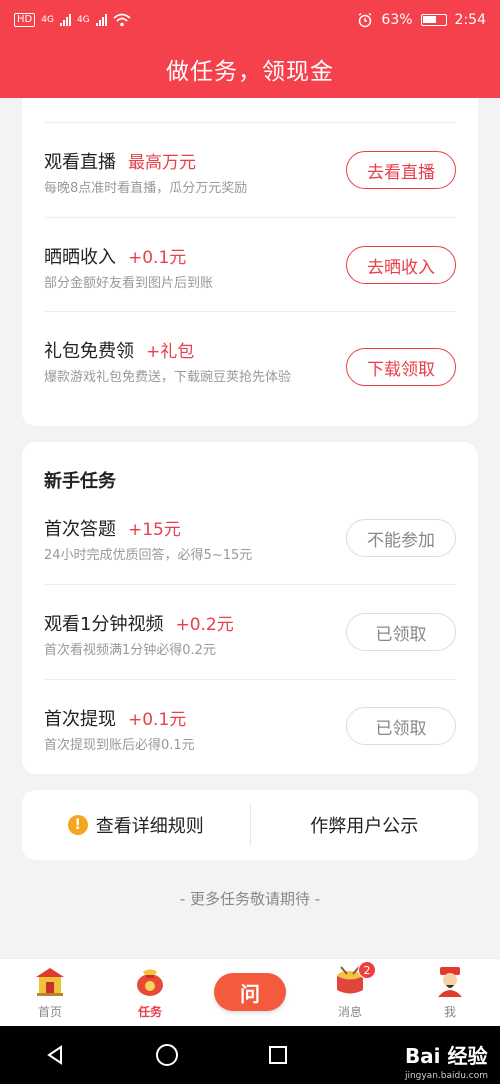  I want to click on home-temple-icon, so click(50, 982).